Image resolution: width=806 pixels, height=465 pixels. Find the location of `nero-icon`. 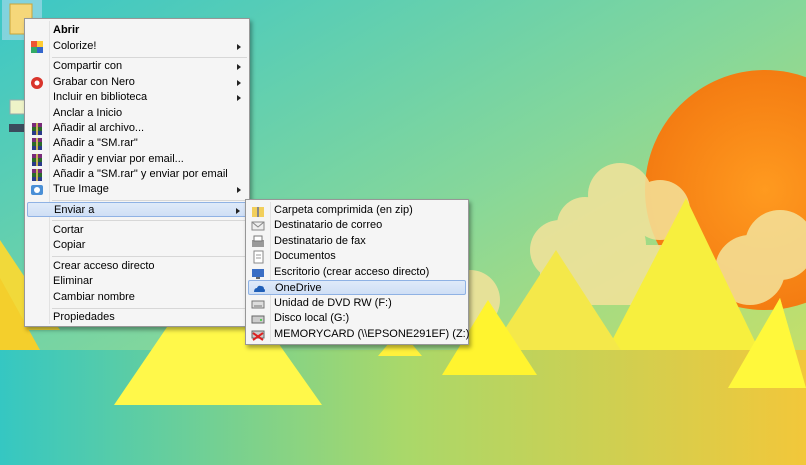

nero-icon is located at coordinates (37, 83).